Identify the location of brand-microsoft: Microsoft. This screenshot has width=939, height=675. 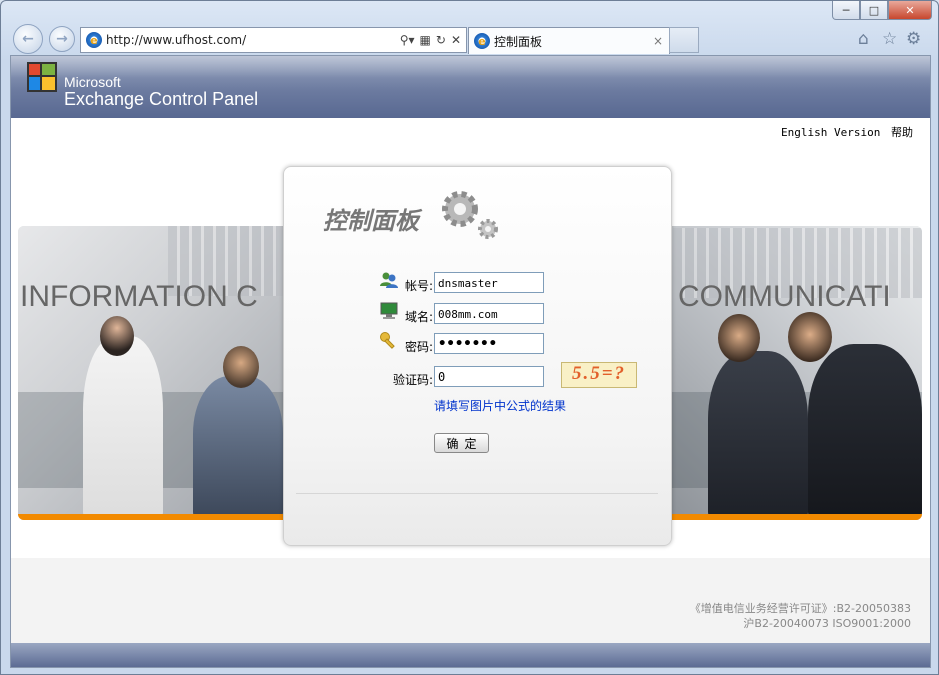
(92, 82).